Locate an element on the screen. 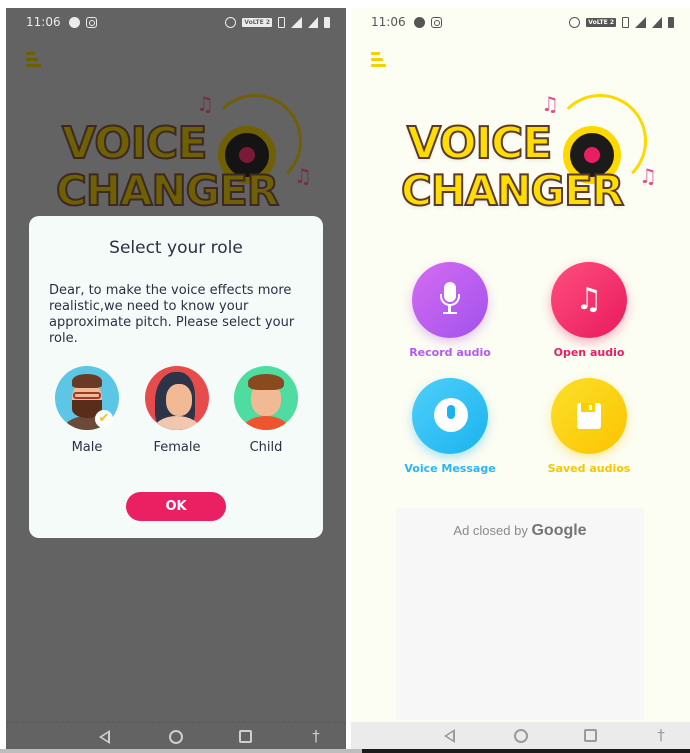 This screenshot has width=690, height=753. ok-button: OK is located at coordinates (176, 506).